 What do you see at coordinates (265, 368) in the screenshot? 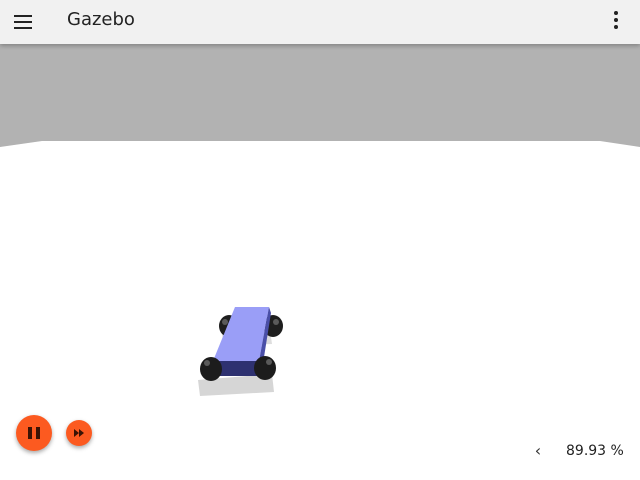
I see `wheel-front-right` at bounding box center [265, 368].